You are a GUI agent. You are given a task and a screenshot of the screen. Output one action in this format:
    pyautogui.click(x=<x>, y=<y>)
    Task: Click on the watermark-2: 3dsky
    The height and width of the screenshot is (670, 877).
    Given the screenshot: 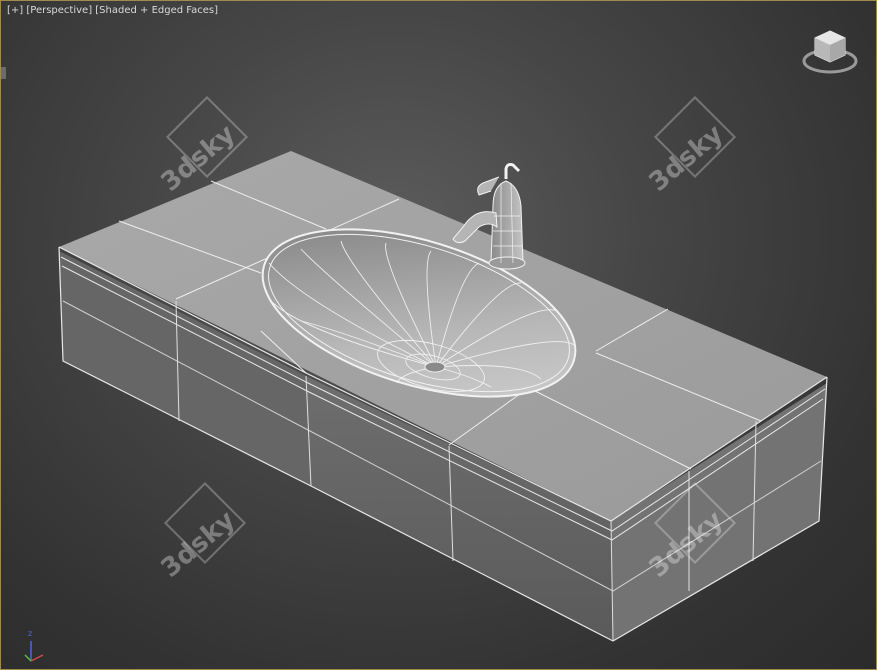 What is the action you would take?
    pyautogui.click(x=690, y=146)
    